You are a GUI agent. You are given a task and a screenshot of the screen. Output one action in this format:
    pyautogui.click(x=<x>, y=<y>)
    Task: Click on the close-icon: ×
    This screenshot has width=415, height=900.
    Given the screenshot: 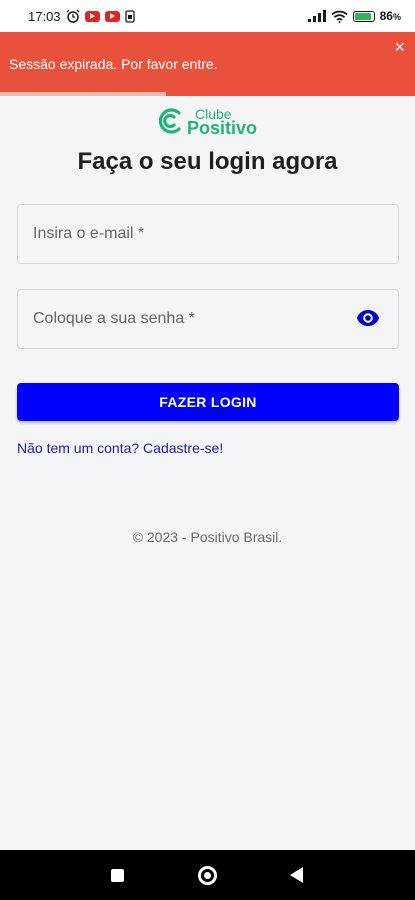 What is the action you would take?
    pyautogui.click(x=399, y=47)
    